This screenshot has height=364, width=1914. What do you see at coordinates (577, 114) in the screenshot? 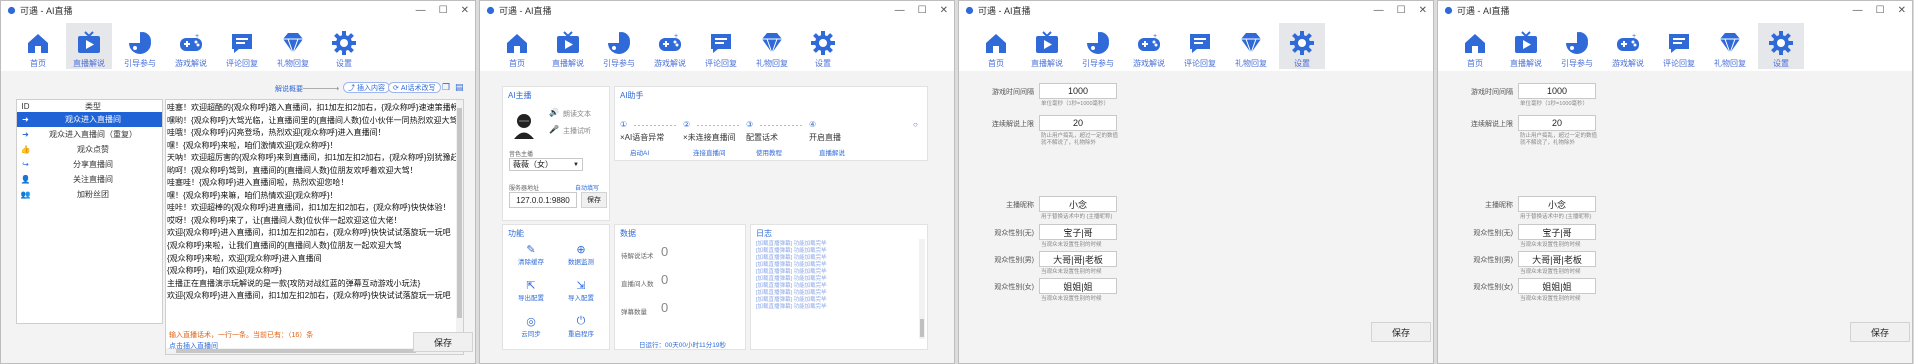
I see `read-text-option: 朗读文本` at bounding box center [577, 114].